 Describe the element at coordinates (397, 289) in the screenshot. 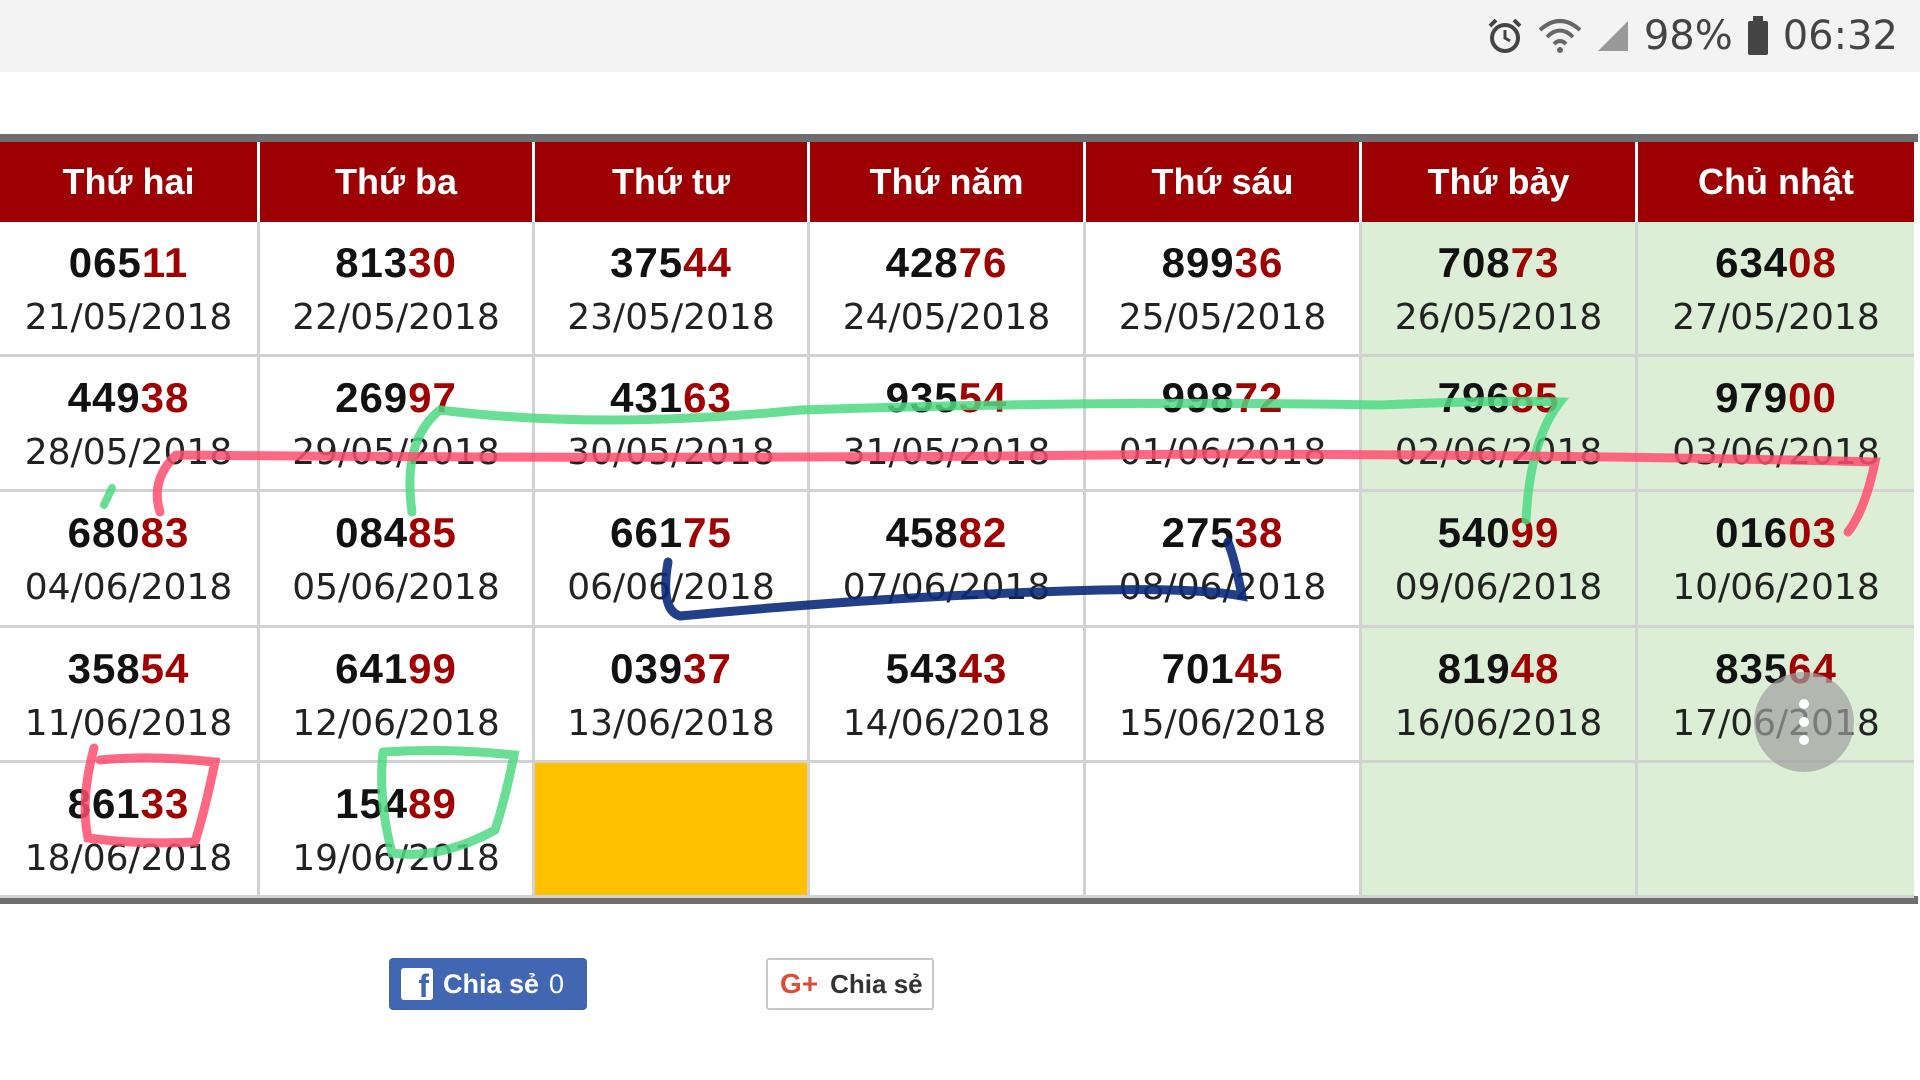

I see `result-cell: 81330 22/05/2018` at that location.